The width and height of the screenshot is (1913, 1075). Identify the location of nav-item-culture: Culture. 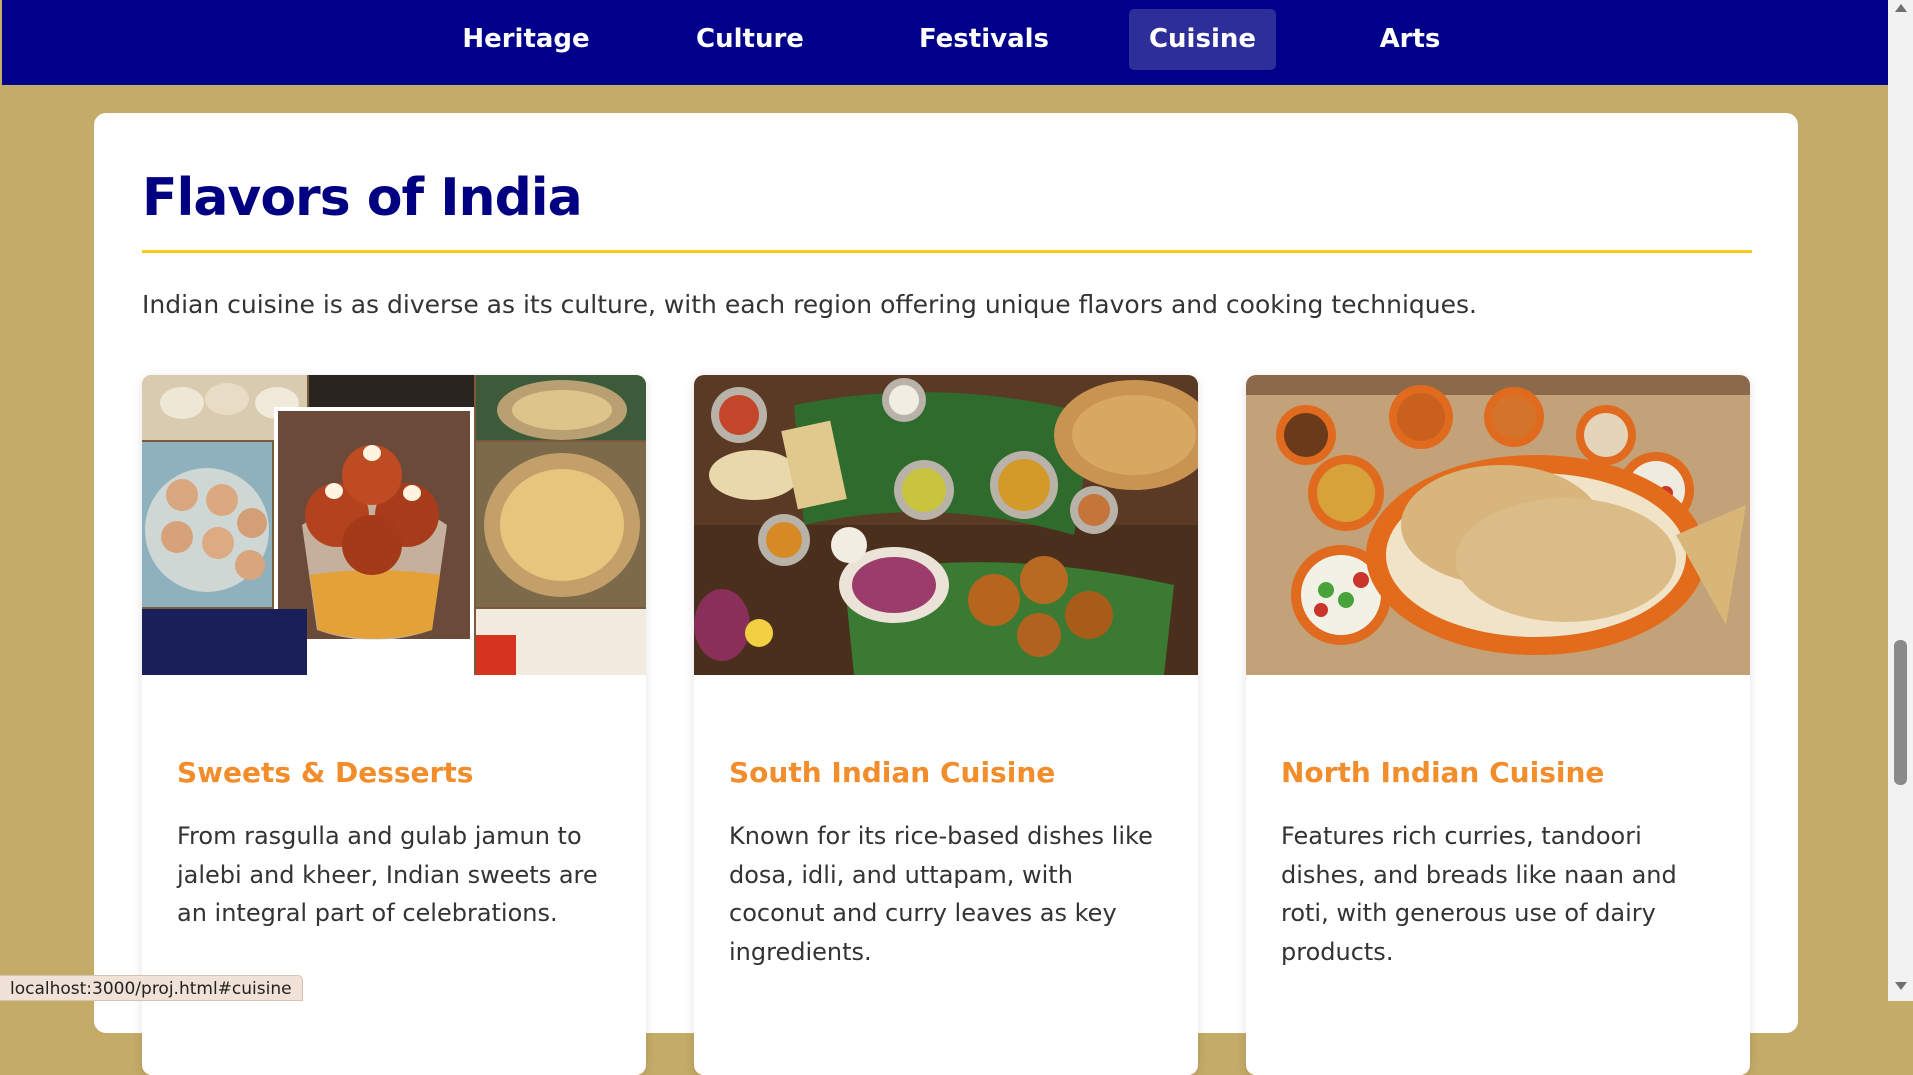
(750, 39).